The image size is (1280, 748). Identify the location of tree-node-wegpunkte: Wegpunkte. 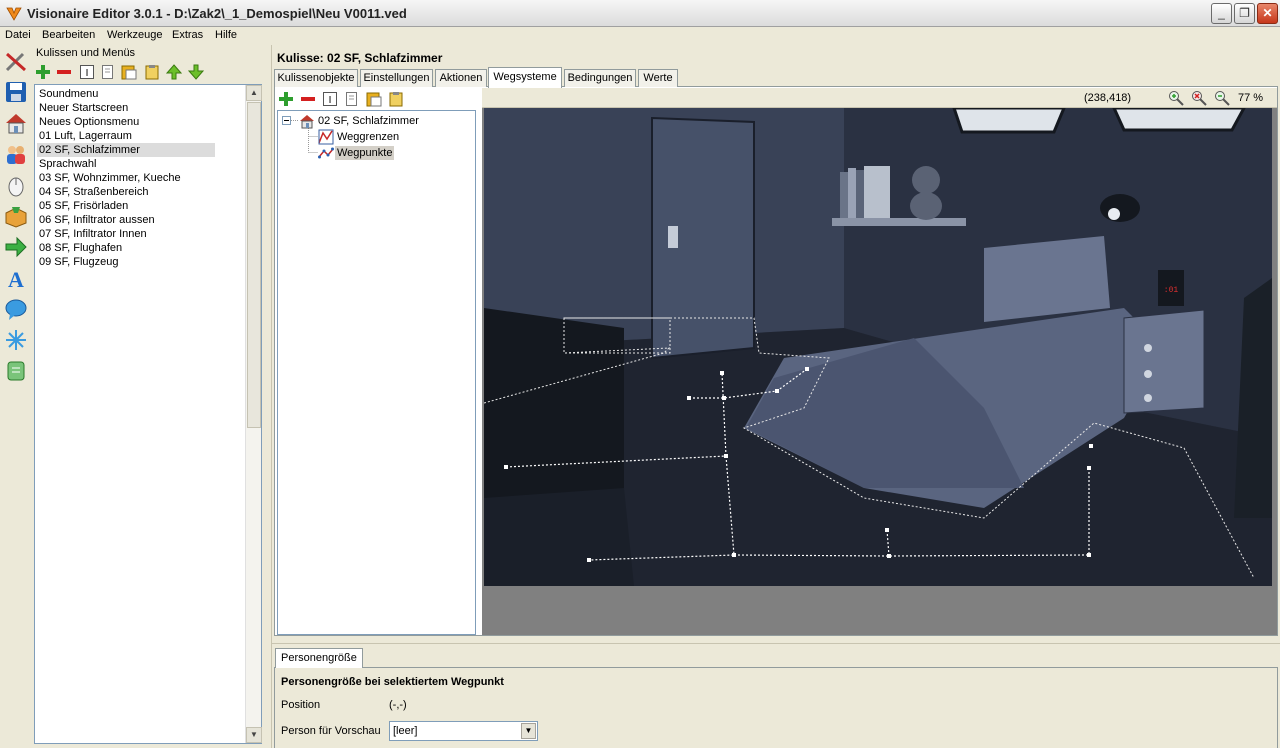
(365, 153).